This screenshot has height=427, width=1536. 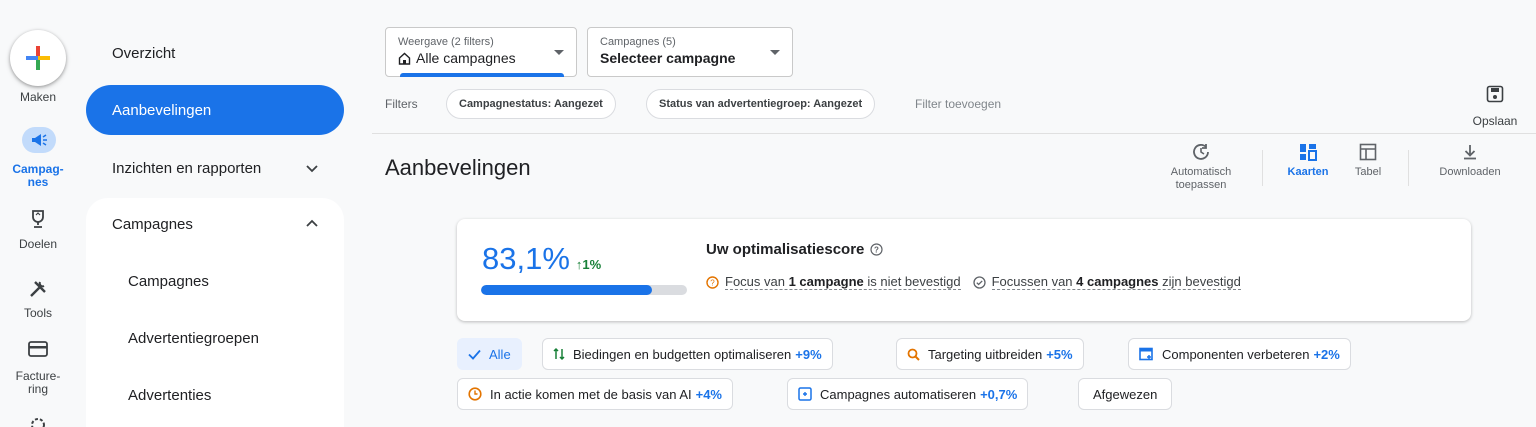 What do you see at coordinates (446, 42) in the screenshot?
I see `view-dropdown-label: Weergave (2 filters)` at bounding box center [446, 42].